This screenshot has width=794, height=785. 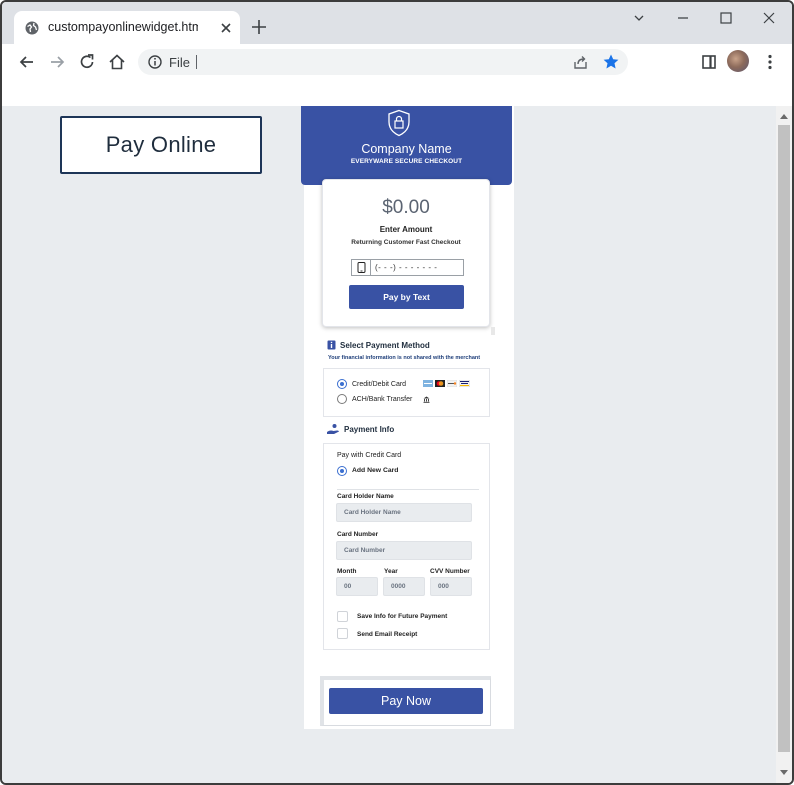 I want to click on bank-icon, so click(x=426, y=399).